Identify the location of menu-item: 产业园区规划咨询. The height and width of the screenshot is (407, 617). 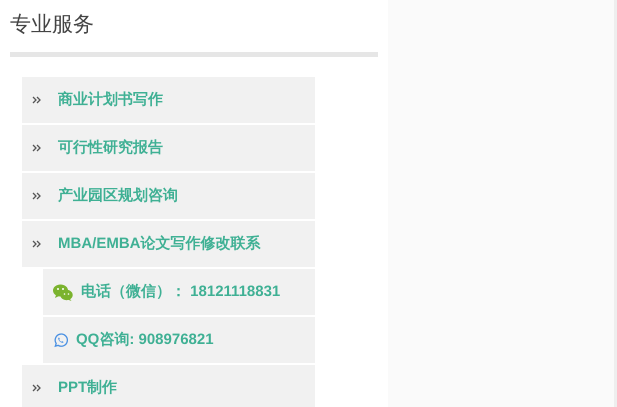
(168, 196).